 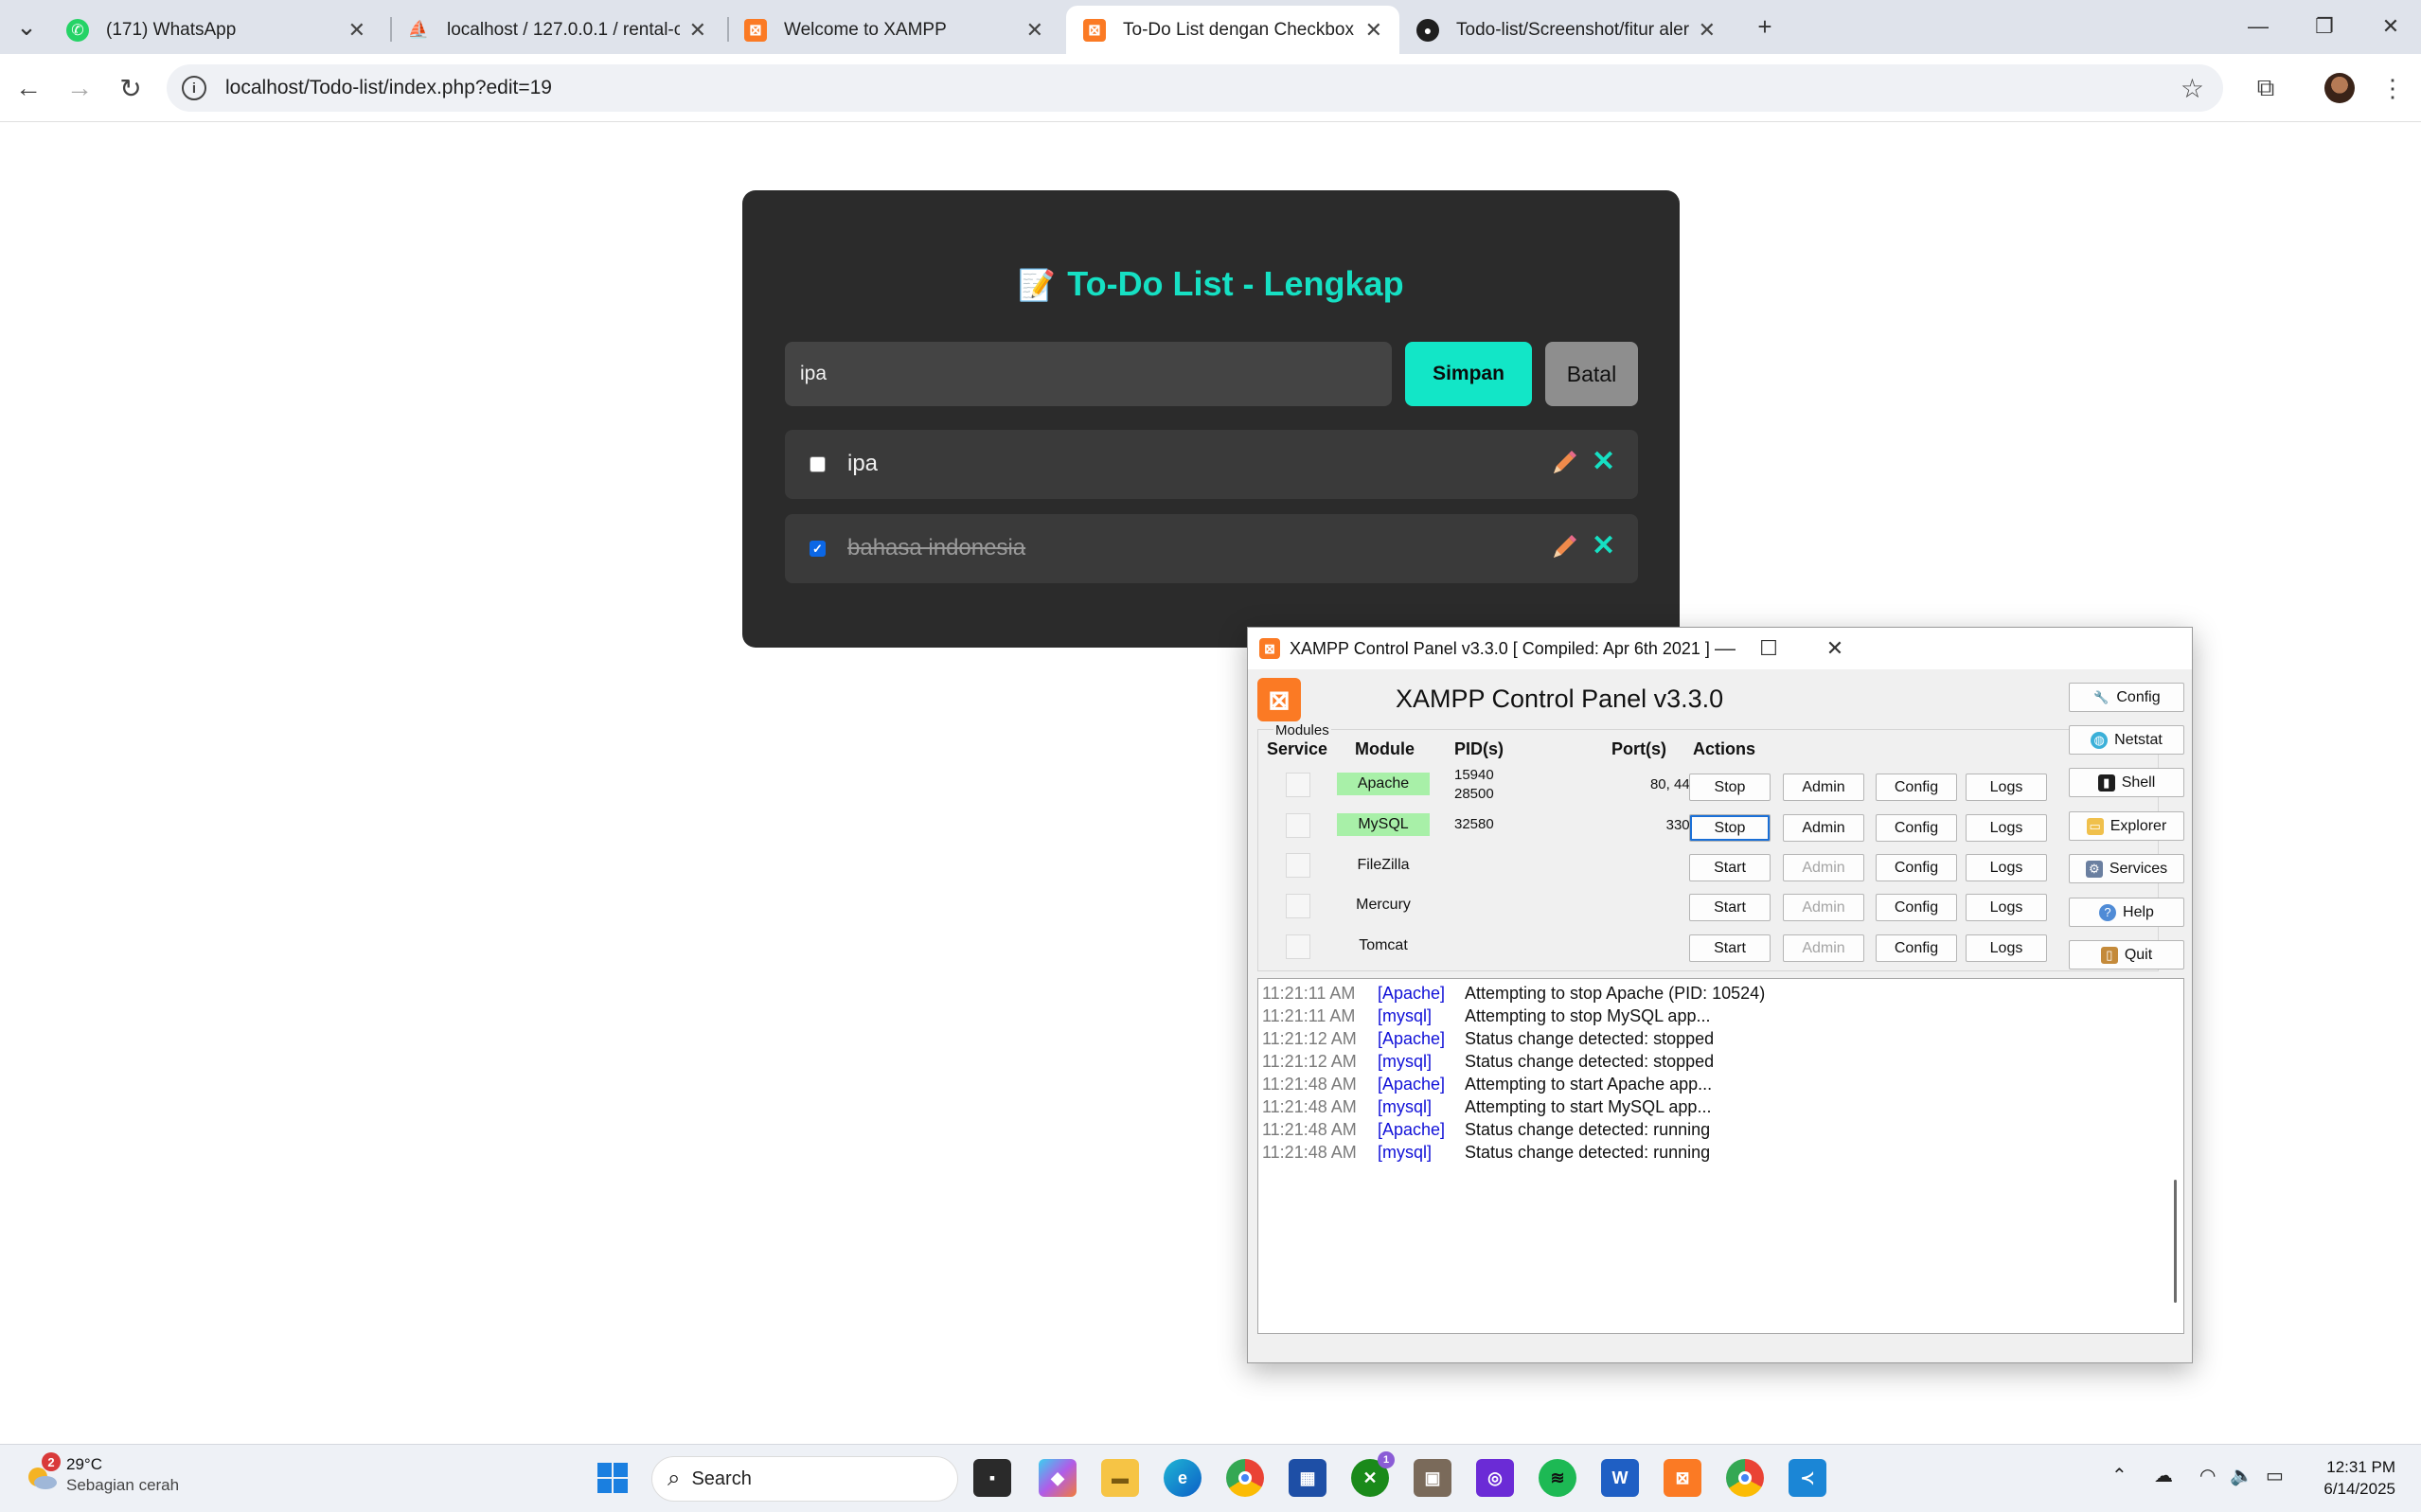 What do you see at coordinates (1566, 30) in the screenshot?
I see `tab-github: ● Todo-list/Screenshot/fitur alert ✕` at bounding box center [1566, 30].